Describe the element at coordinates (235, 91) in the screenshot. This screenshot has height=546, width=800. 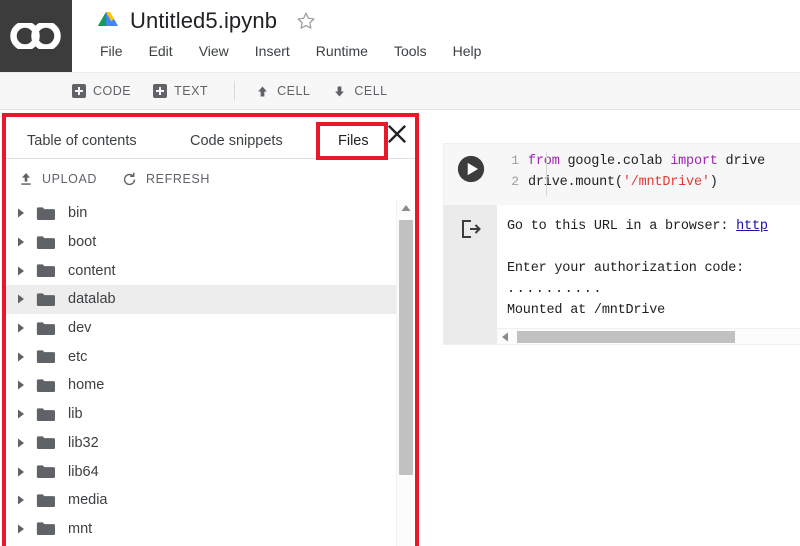
I see `toolbar-divider` at that location.